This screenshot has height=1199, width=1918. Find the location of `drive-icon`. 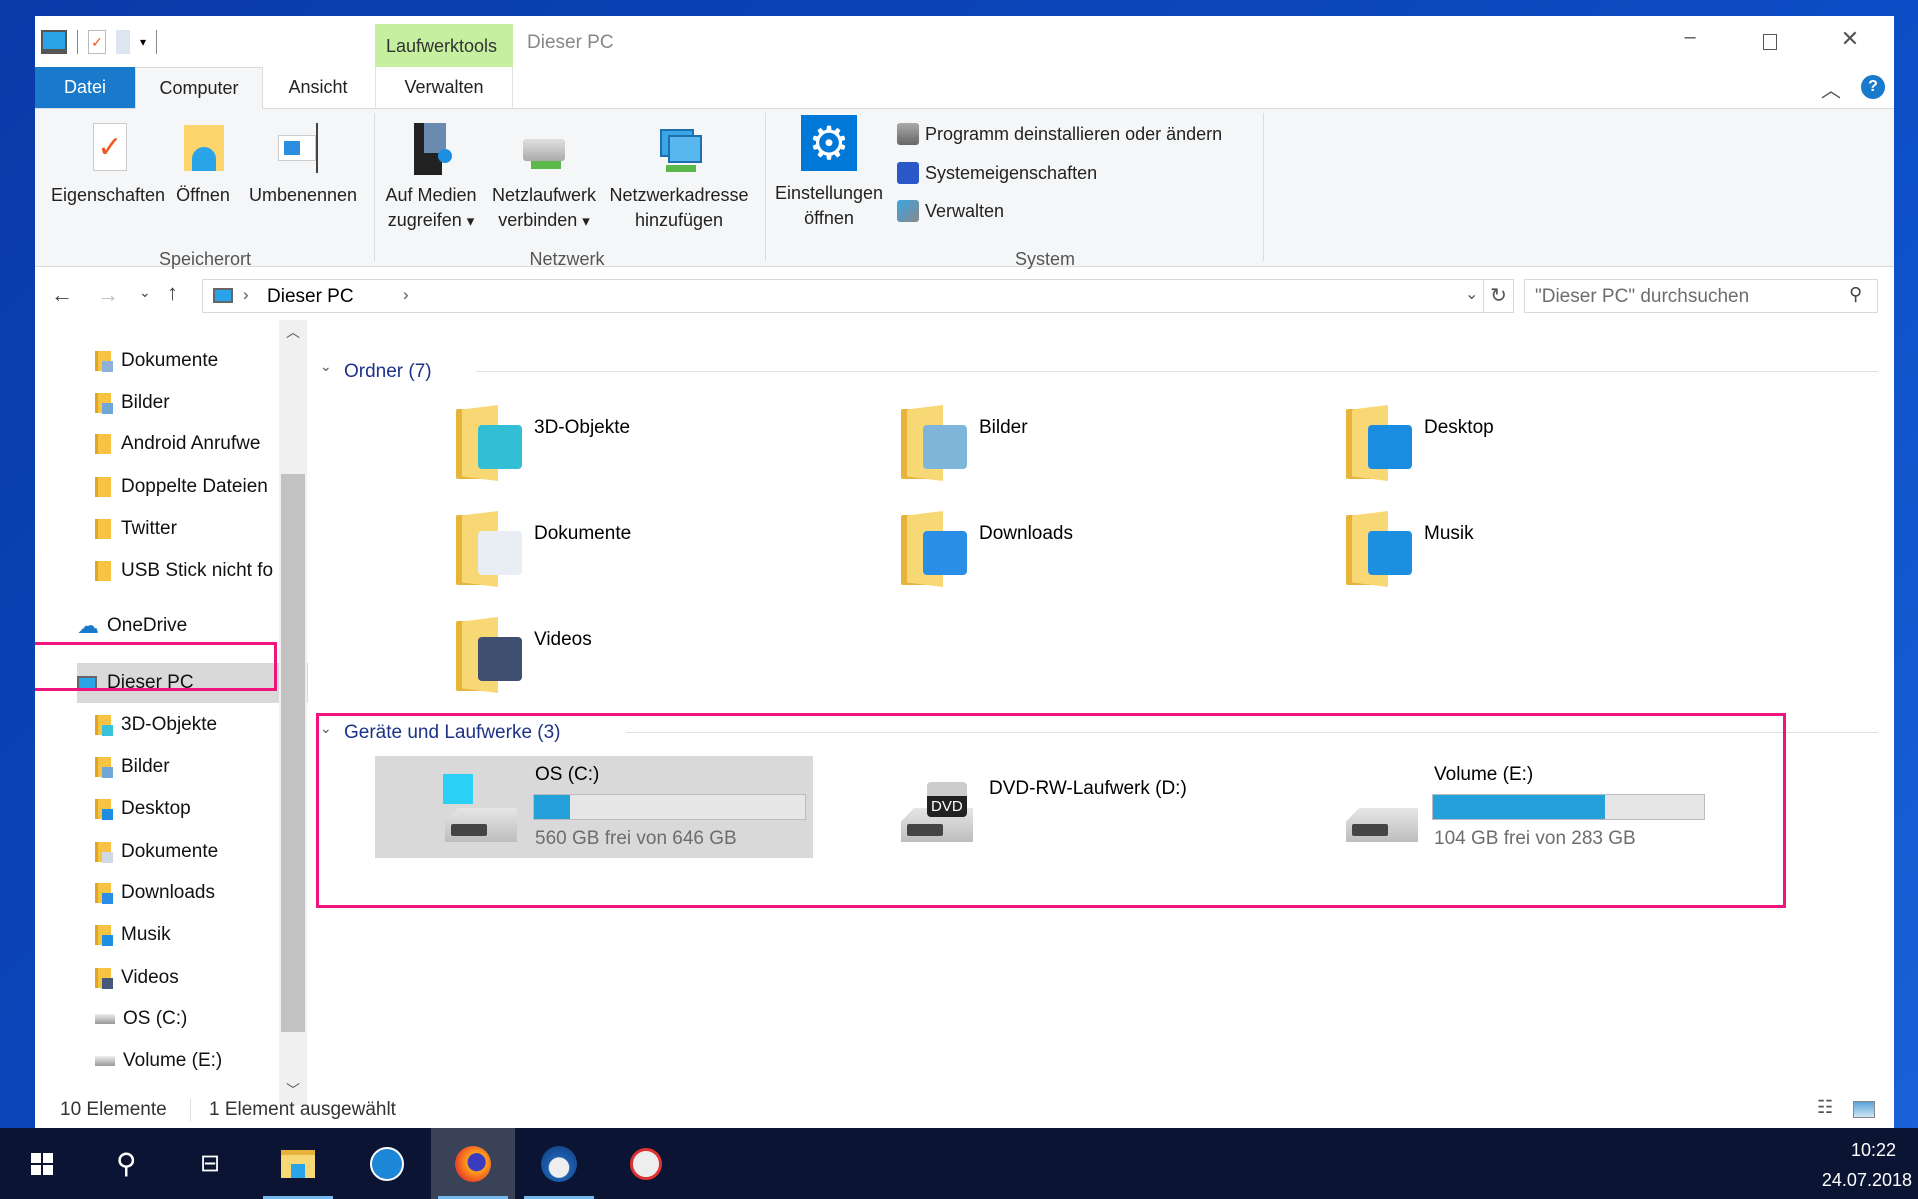

drive-icon is located at coordinates (105, 1019).